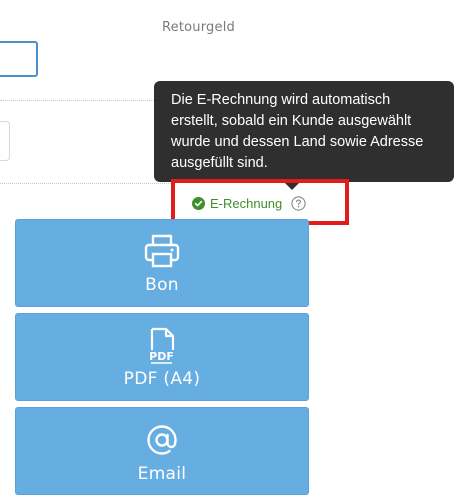  Describe the element at coordinates (198, 27) in the screenshot. I see `change-label: Retourgeld` at that location.